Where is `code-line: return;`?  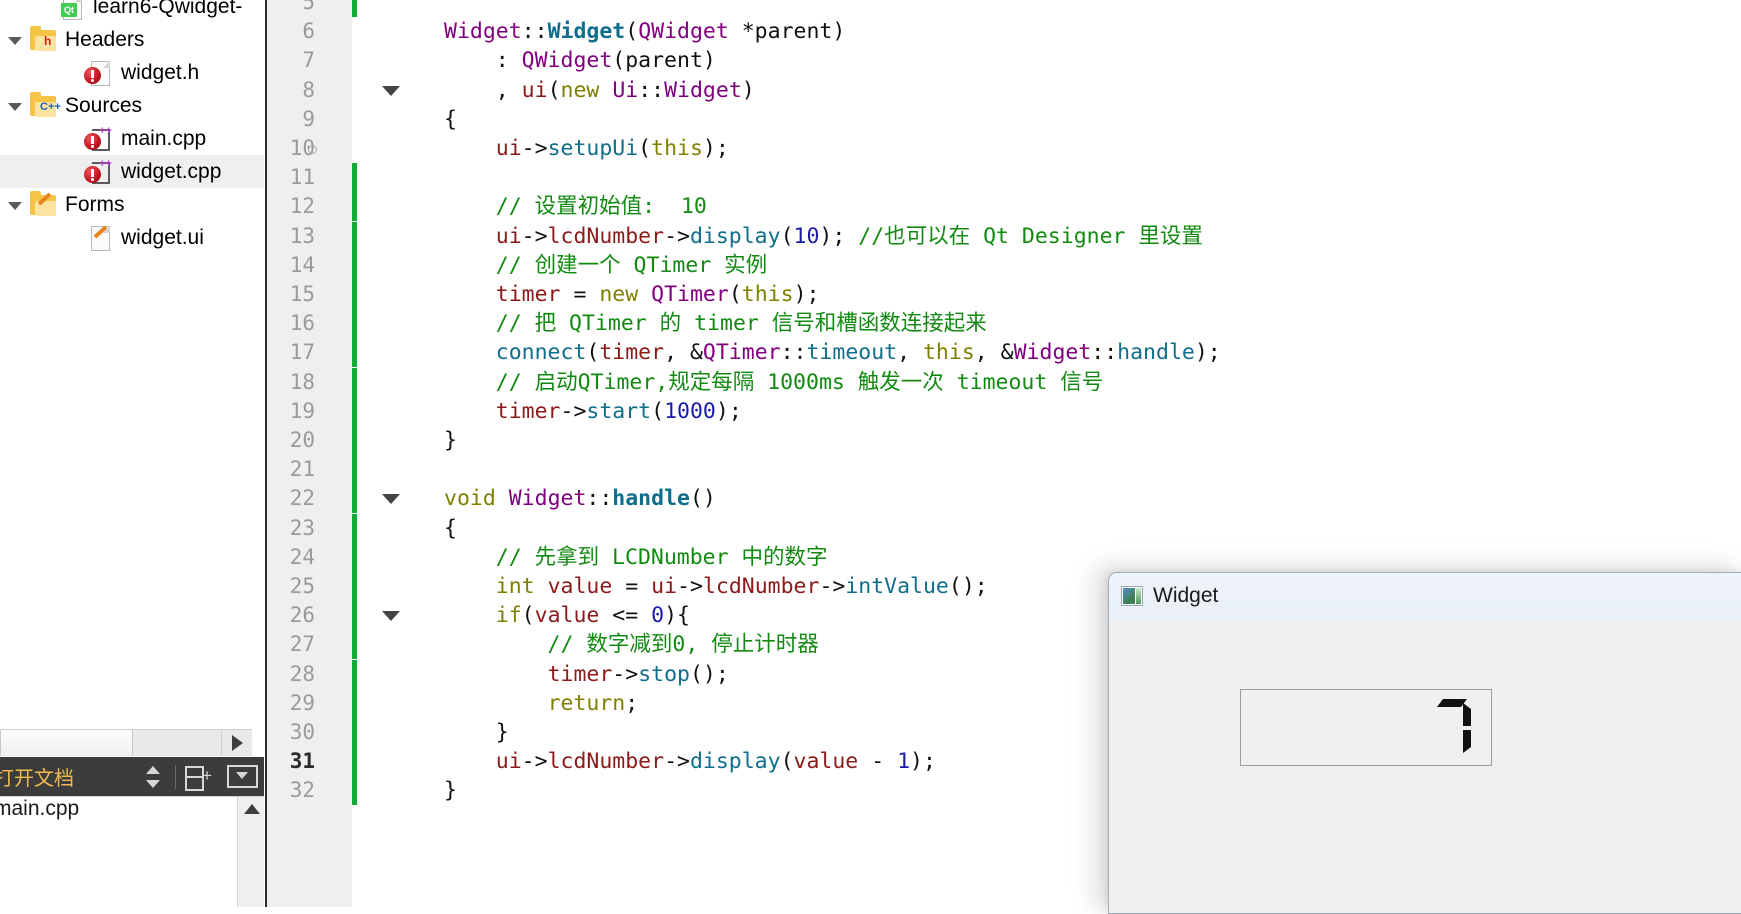
code-line: return; is located at coordinates (541, 703).